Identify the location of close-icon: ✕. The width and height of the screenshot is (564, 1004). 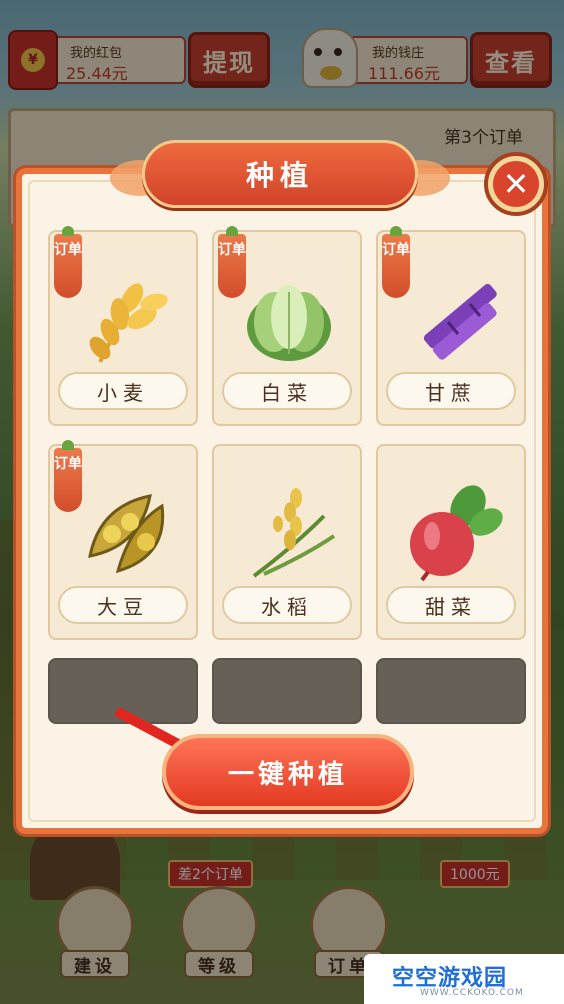
(516, 184).